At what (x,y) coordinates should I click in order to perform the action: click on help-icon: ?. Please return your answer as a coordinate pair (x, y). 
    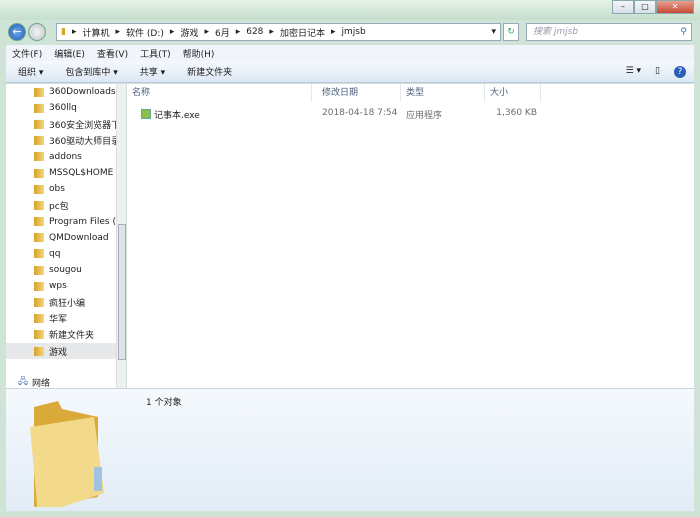
    Looking at the image, I should click on (680, 71).